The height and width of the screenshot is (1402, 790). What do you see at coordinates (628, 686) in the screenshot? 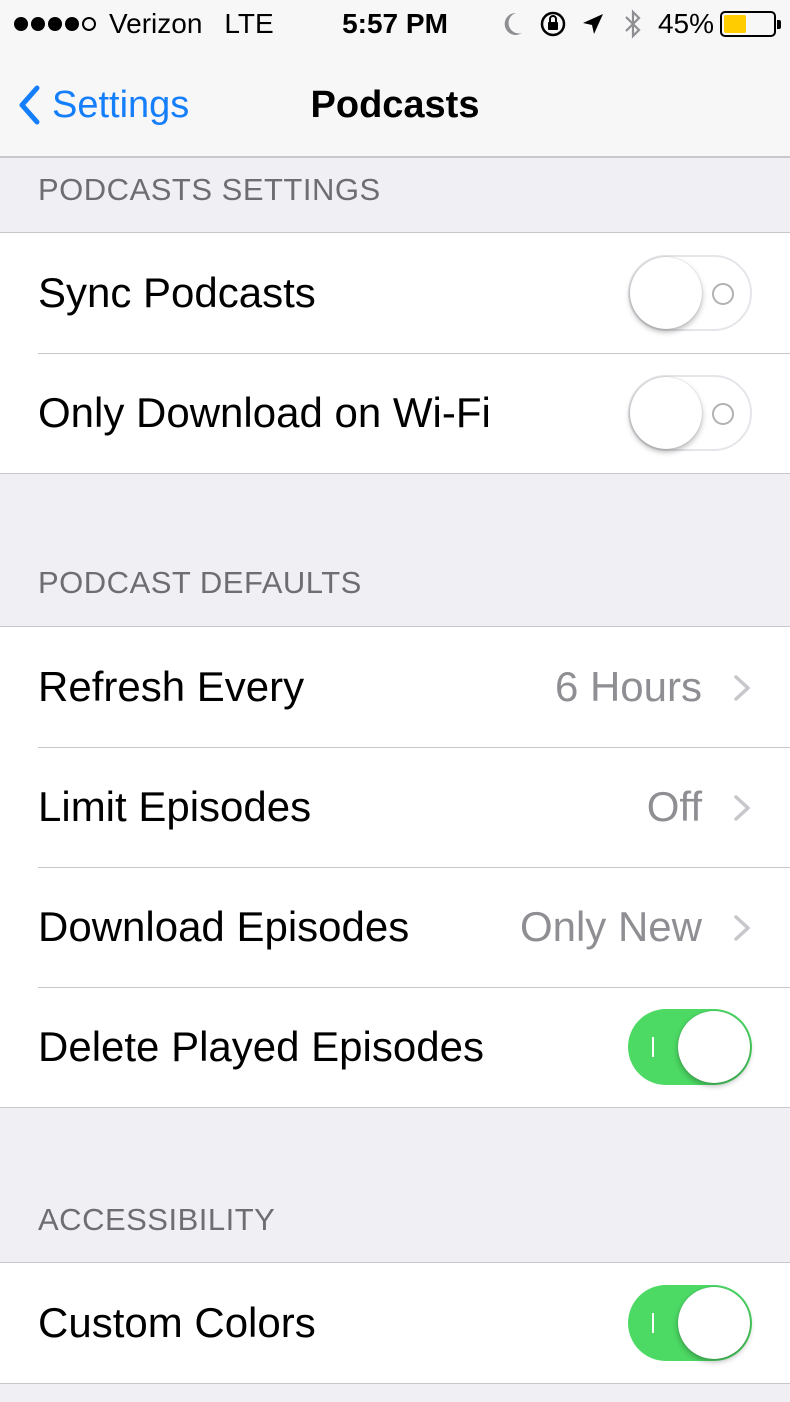
I see `row-value: 6 Hours` at bounding box center [628, 686].